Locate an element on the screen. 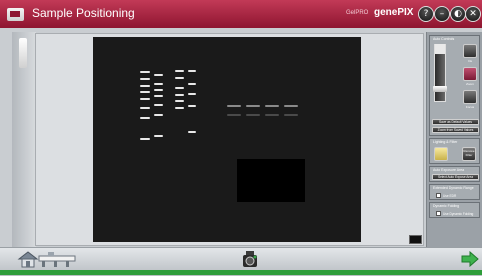 This screenshot has height=276, width=482. left-slider-handle is located at coordinates (23, 53).